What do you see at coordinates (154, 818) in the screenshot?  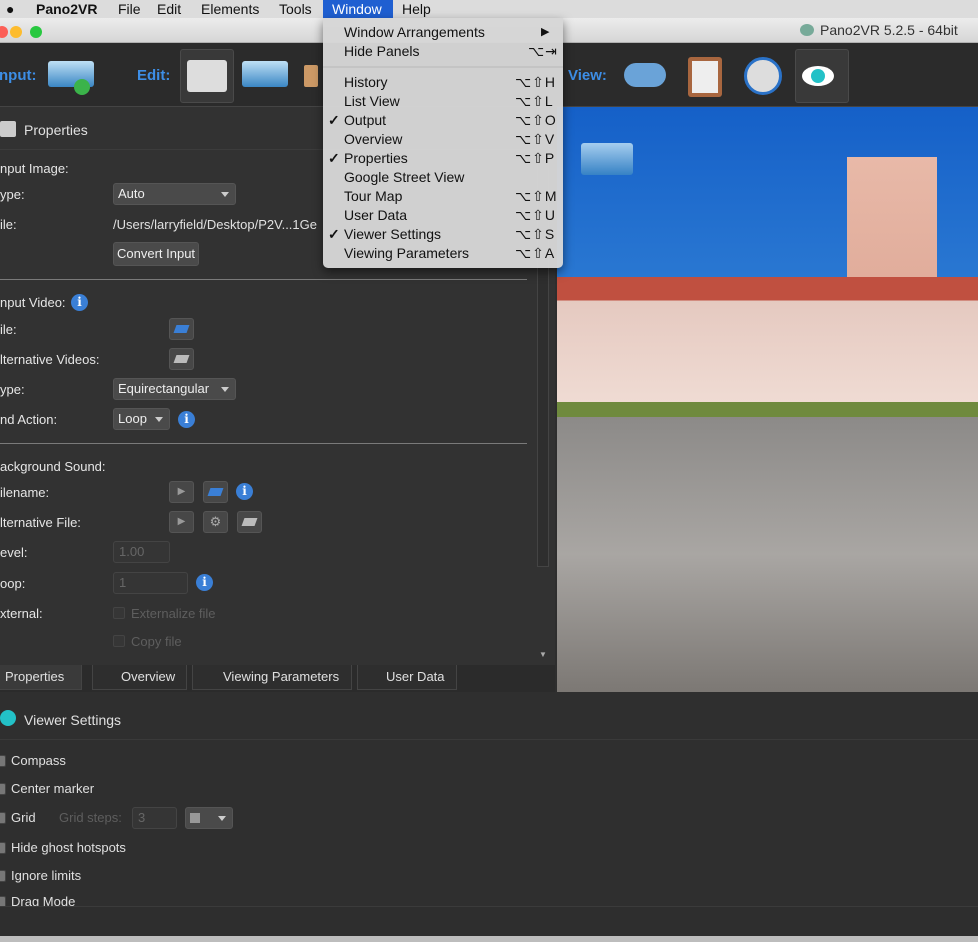 I see `grid-steps-spinbox: 3` at bounding box center [154, 818].